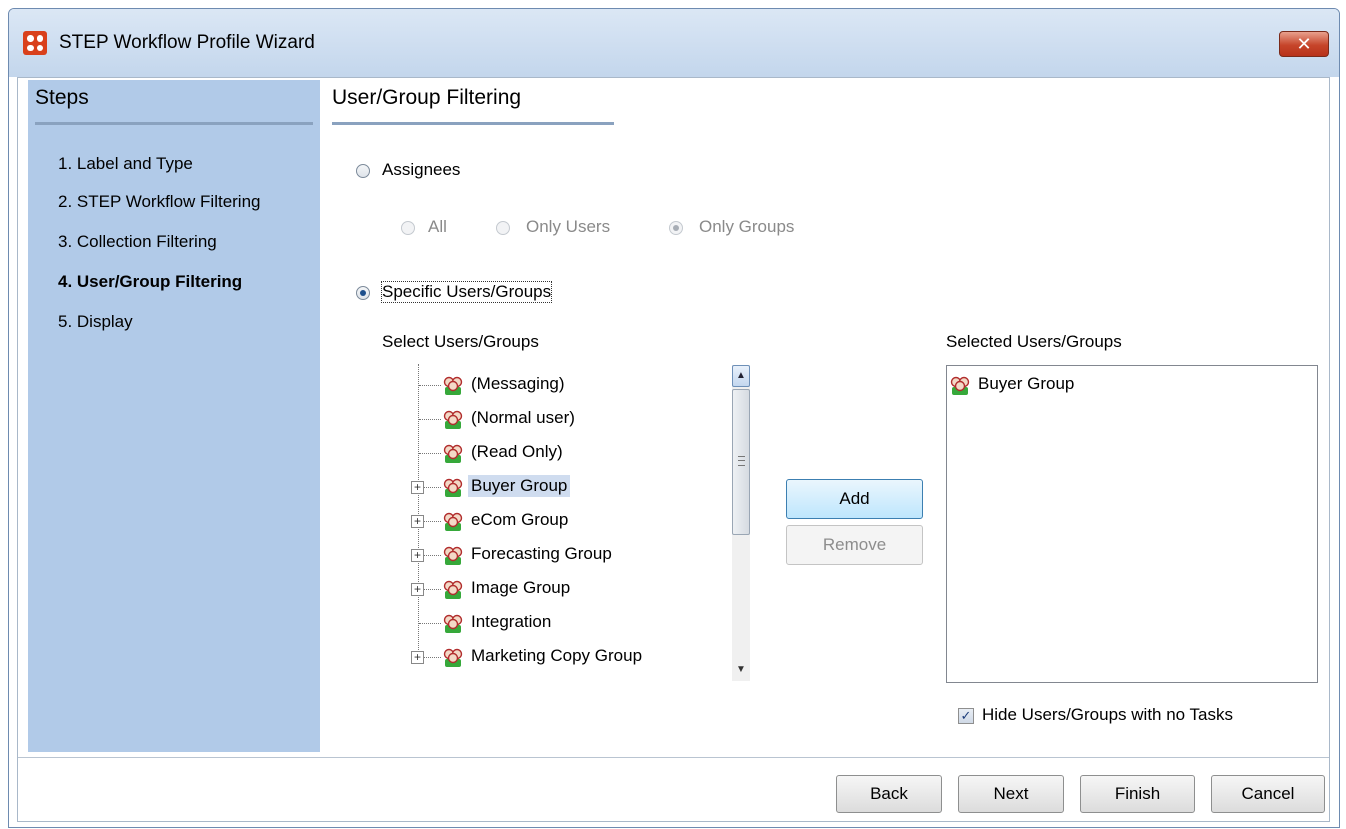  I want to click on tree-scrollbar: ▲ ▼, so click(741, 523).